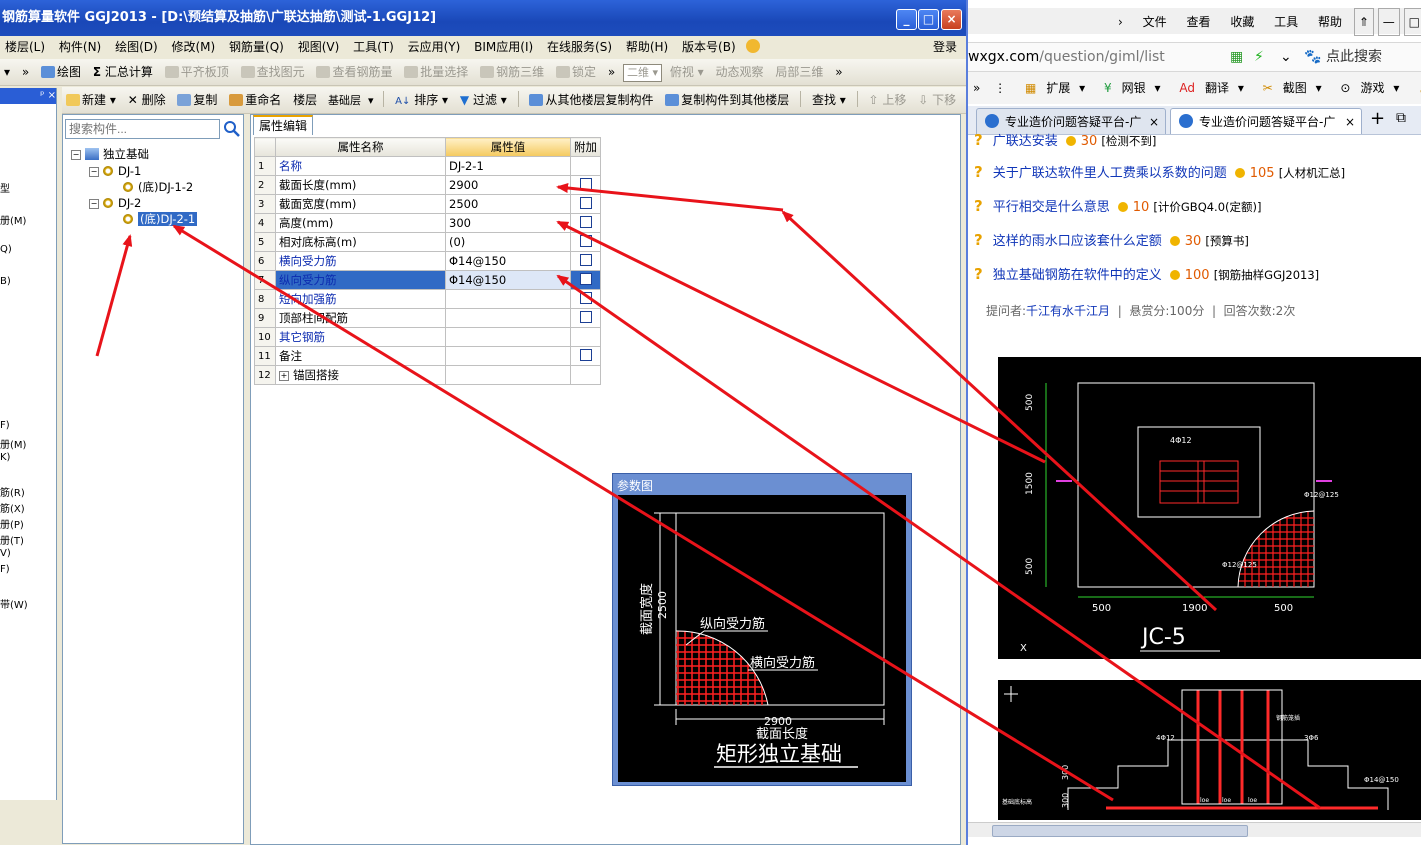 This screenshot has height=845, width=1421. What do you see at coordinates (427, 185) in the screenshot?
I see `property-row: 2 截面长度(mm) 2900` at bounding box center [427, 185].